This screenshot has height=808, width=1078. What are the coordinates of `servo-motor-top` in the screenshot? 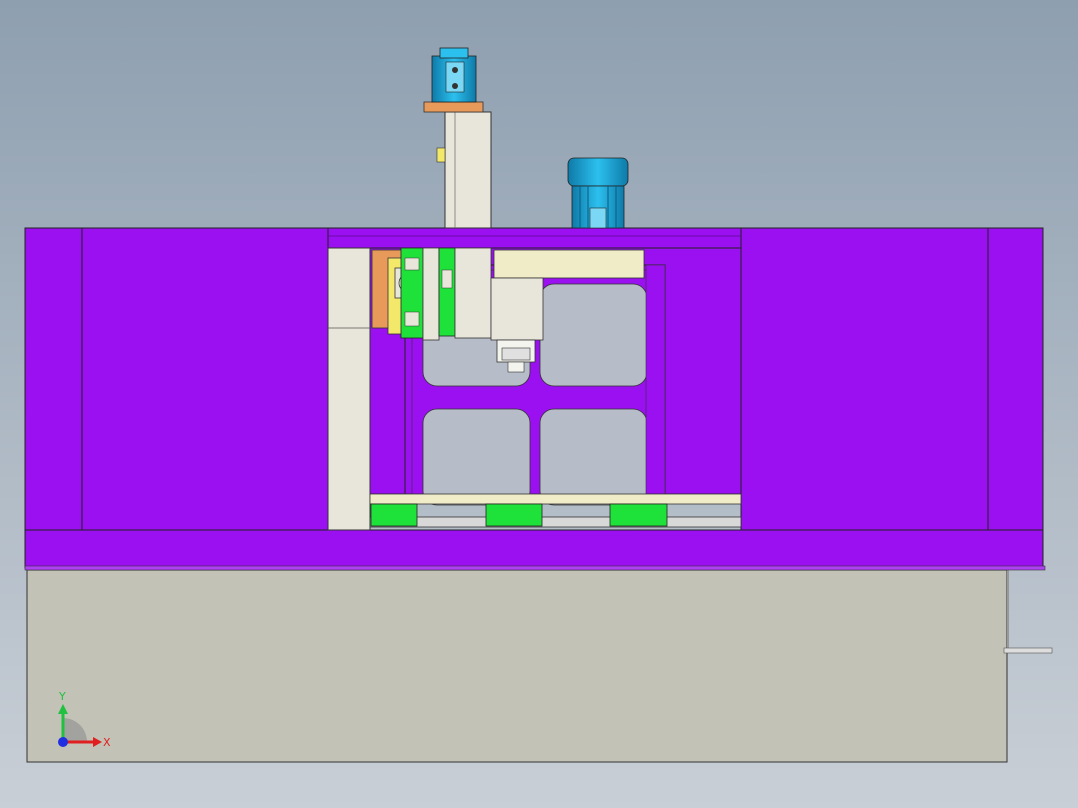 It's located at (454, 75).